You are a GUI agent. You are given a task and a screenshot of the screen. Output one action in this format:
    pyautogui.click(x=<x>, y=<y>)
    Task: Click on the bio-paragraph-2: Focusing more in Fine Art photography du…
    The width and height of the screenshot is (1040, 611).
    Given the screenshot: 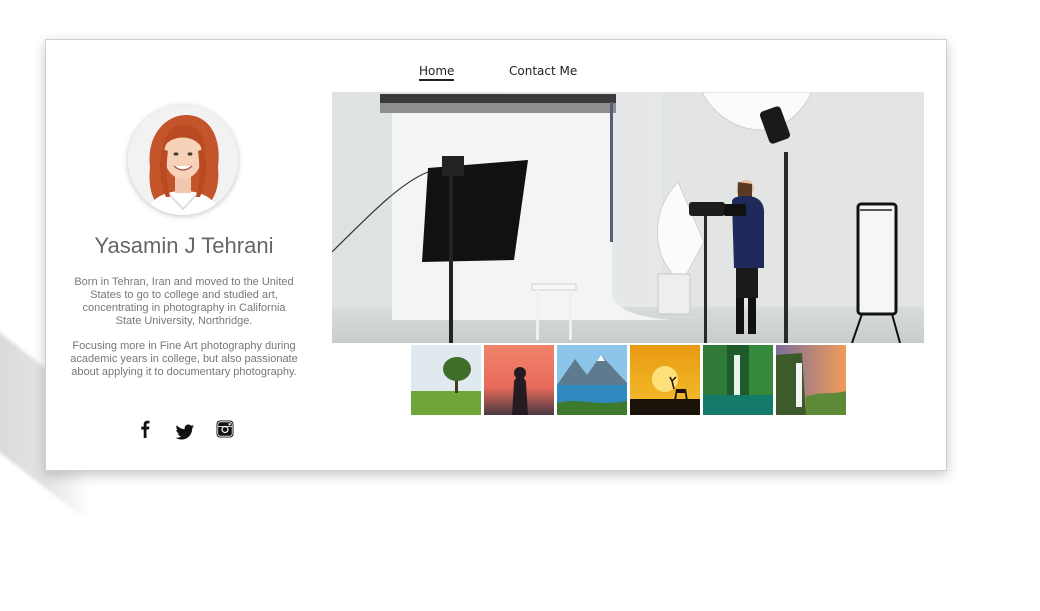 What is the action you would take?
    pyautogui.click(x=184, y=359)
    